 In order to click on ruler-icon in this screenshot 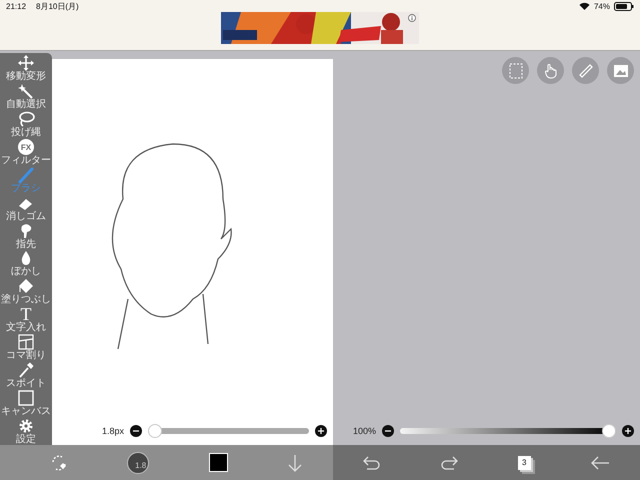, I will do `click(586, 70)`.